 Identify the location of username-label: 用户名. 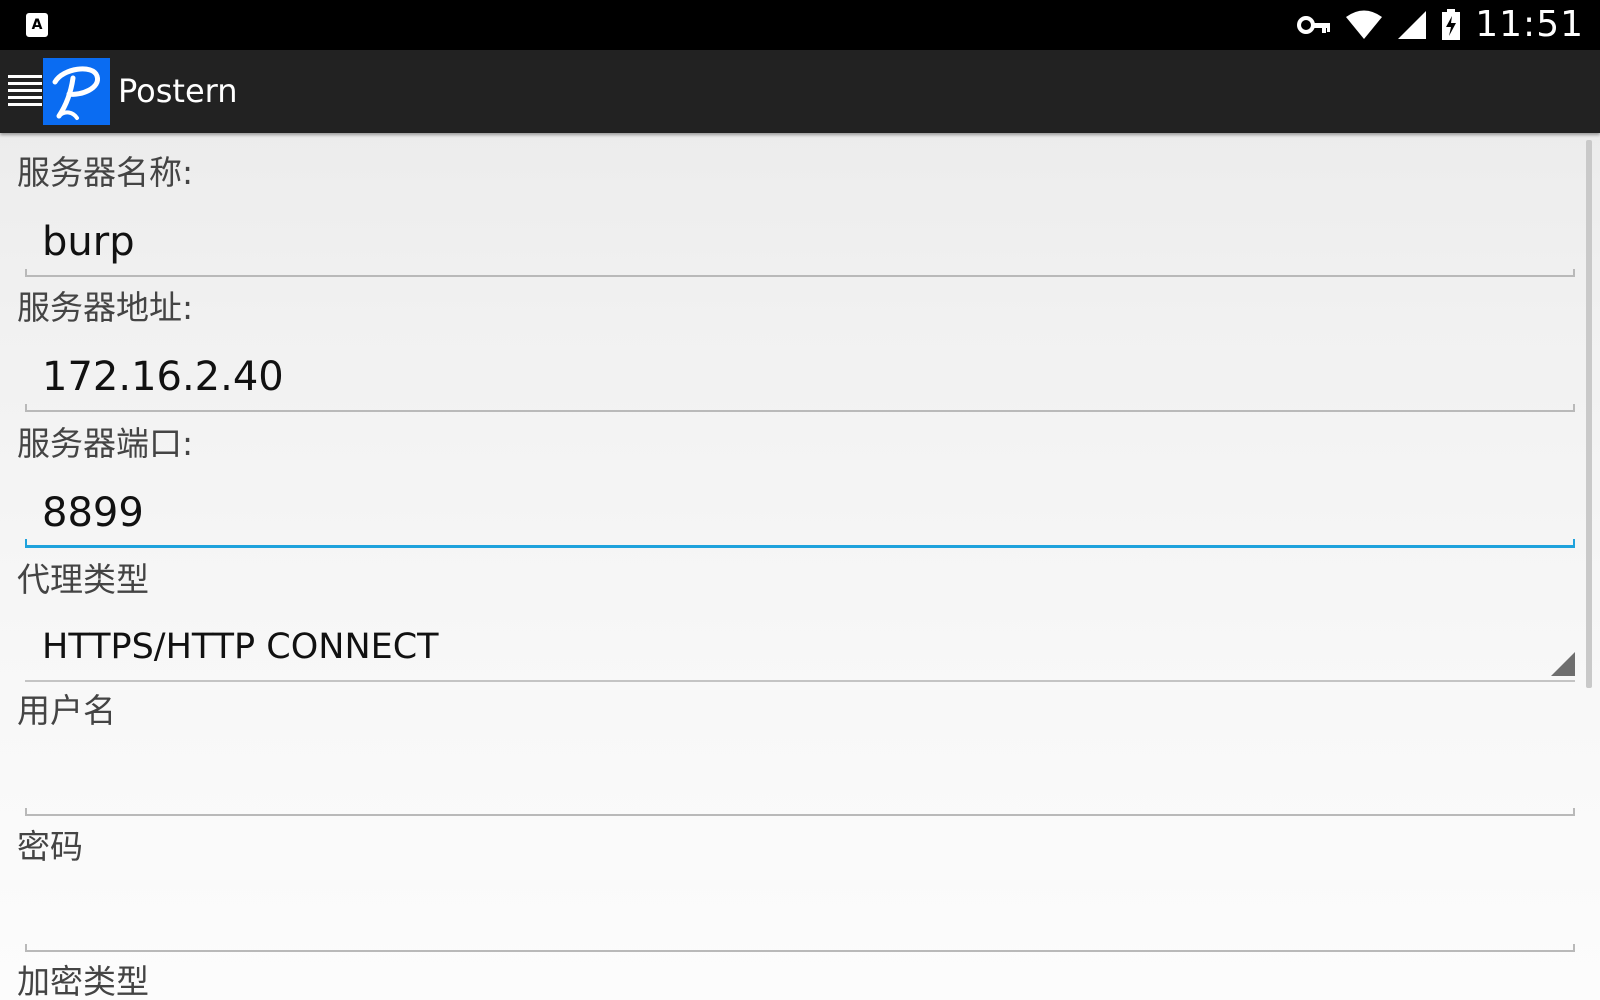
(66, 710).